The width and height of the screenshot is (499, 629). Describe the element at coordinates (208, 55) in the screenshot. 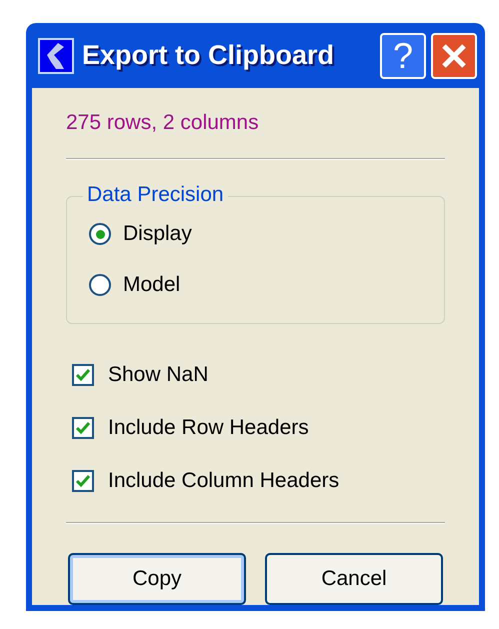

I see `window-title: Export to Clipboard` at that location.